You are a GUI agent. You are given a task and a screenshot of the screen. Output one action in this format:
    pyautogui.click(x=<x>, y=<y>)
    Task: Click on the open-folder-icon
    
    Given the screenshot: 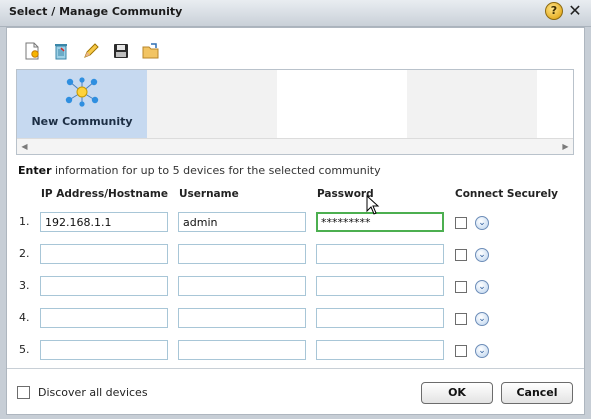 What is the action you would take?
    pyautogui.click(x=151, y=51)
    